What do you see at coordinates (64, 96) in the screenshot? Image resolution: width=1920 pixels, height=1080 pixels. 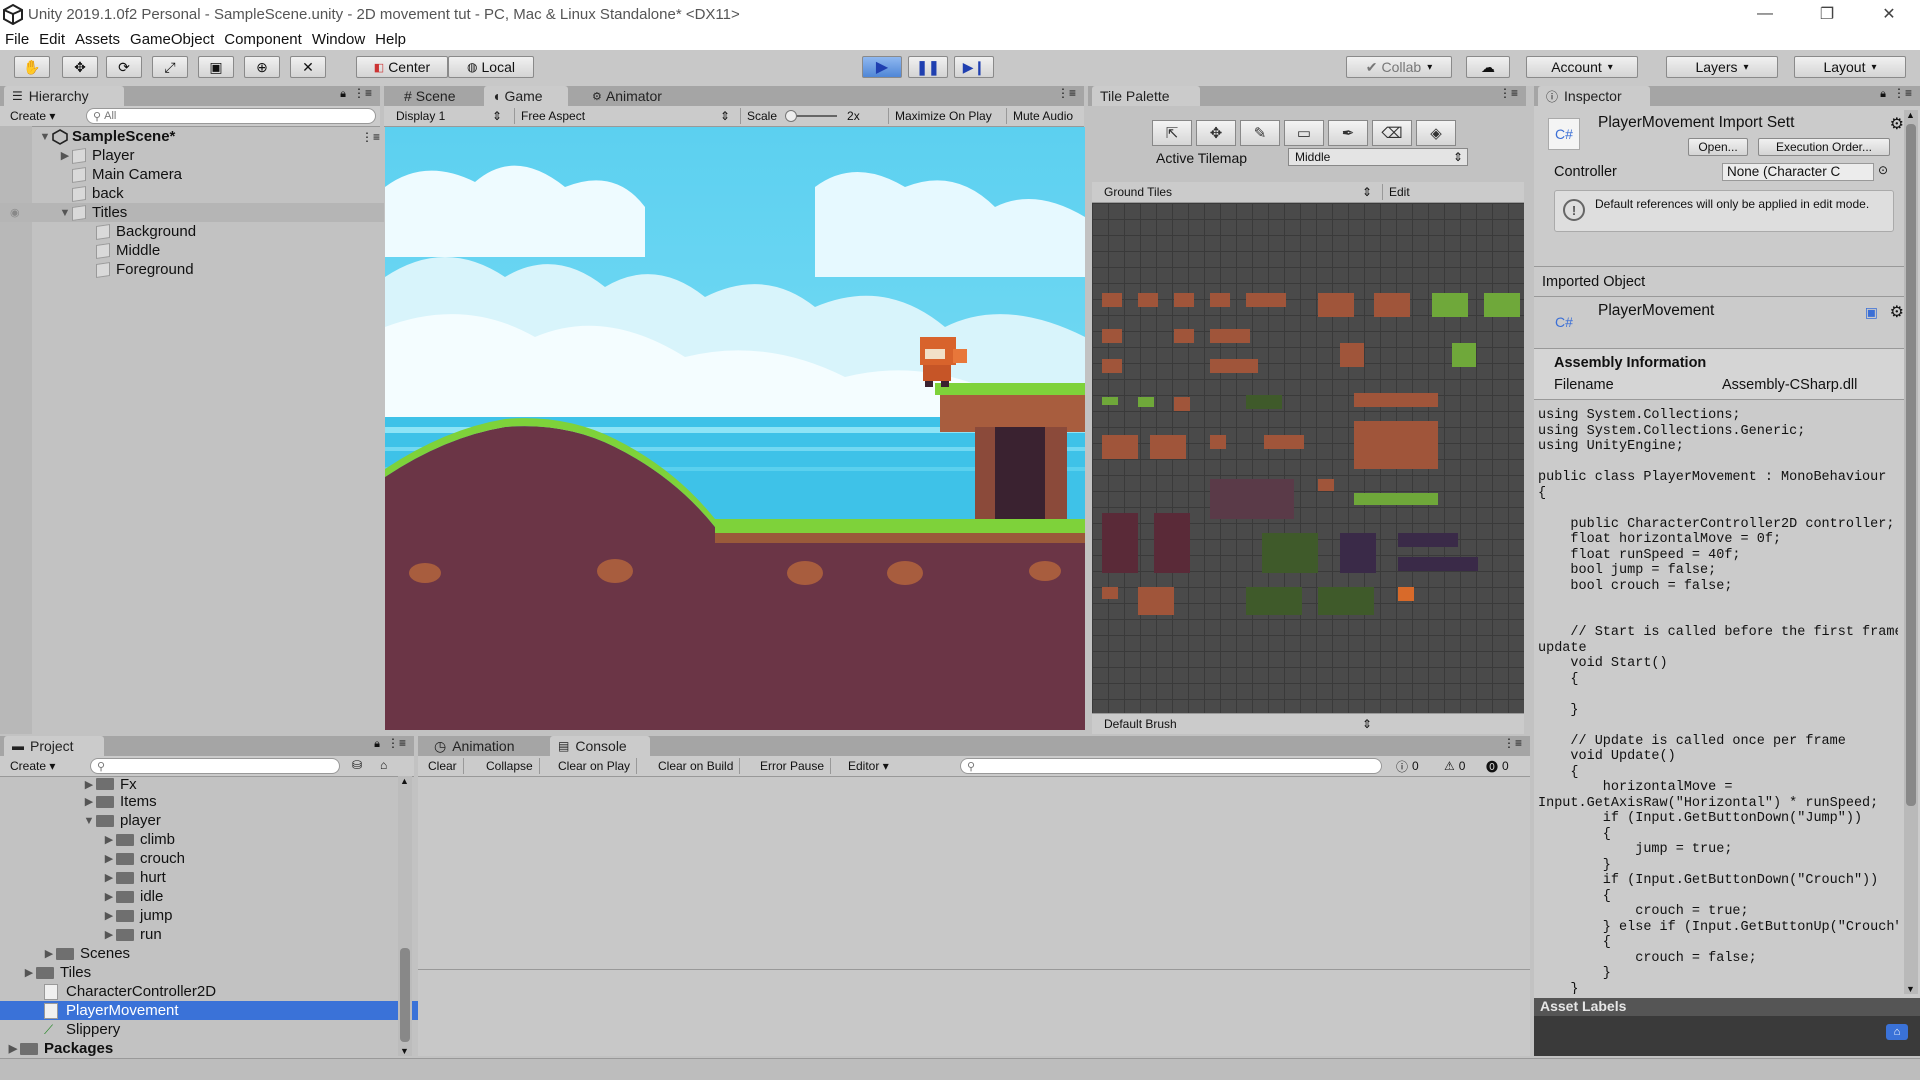 I see `tab-hierarchy: ☰ Hierarchy` at bounding box center [64, 96].